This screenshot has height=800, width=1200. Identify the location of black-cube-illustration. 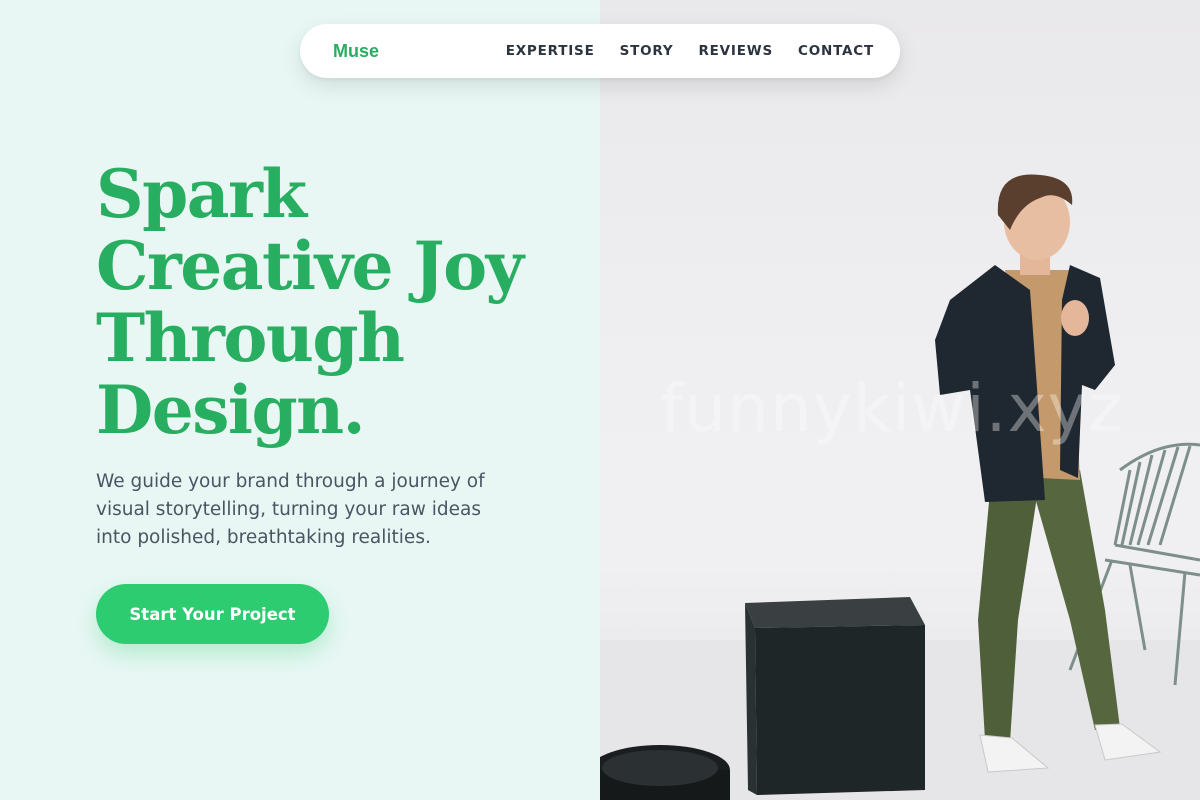
(835, 696).